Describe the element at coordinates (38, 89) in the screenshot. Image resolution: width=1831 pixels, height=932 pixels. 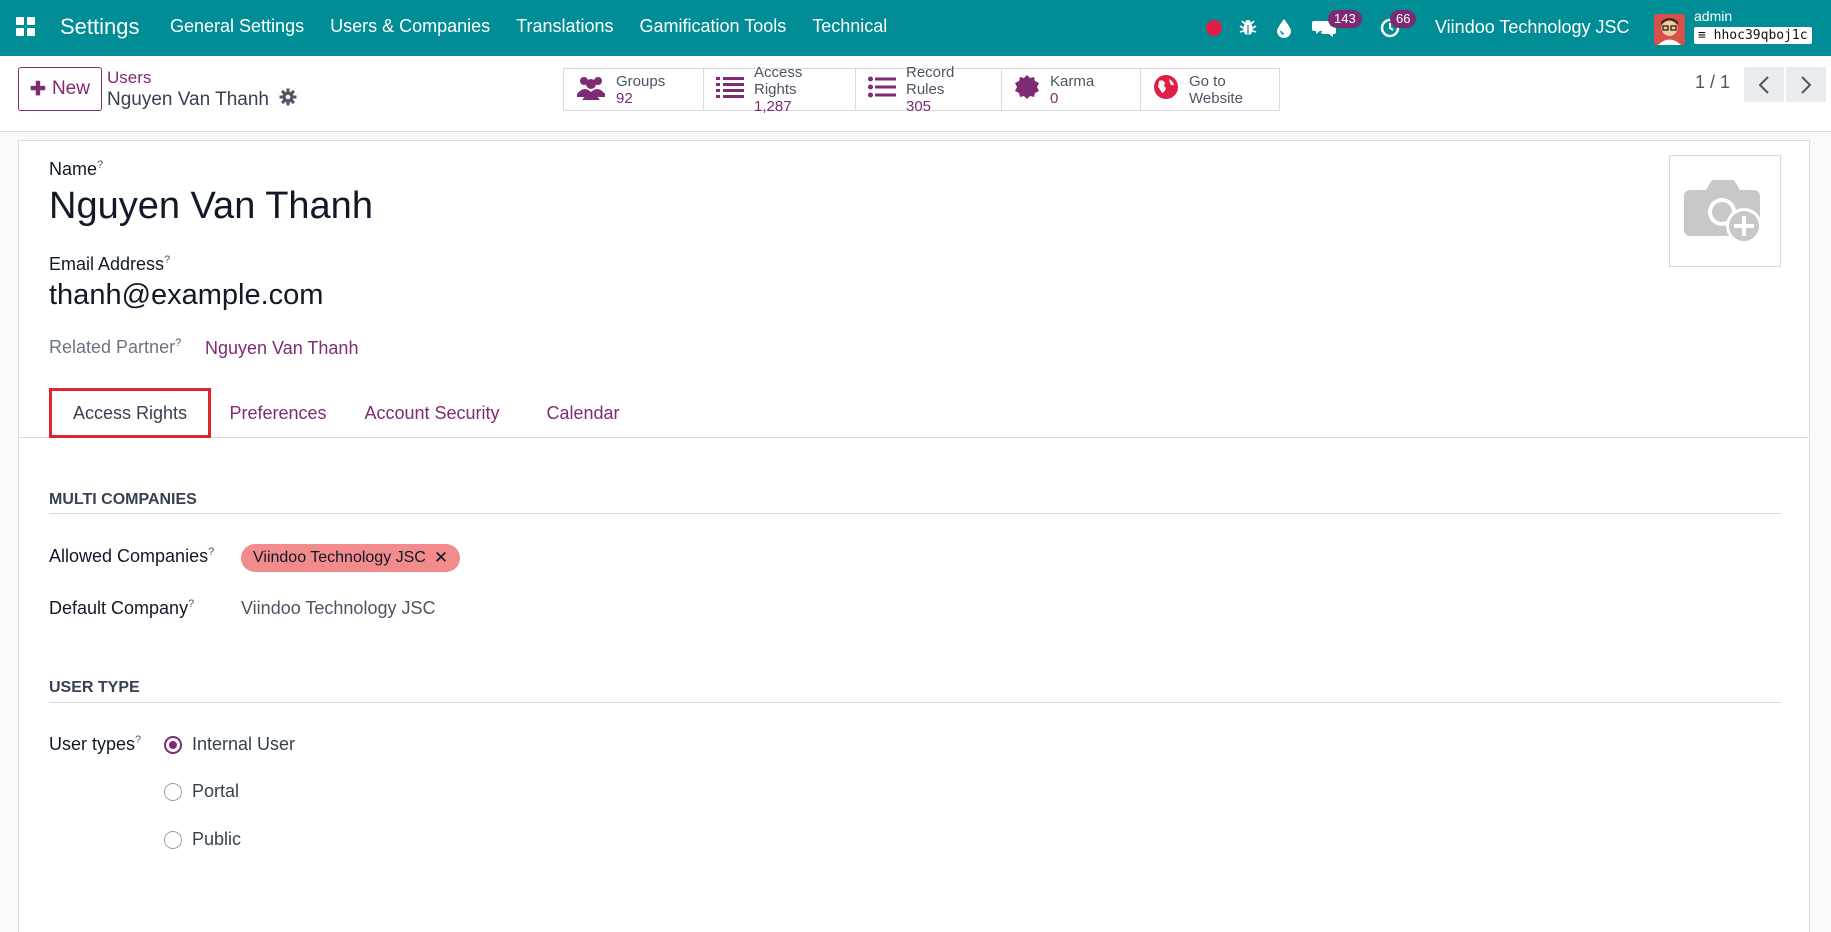
I see `plus-icon: ✚` at that location.